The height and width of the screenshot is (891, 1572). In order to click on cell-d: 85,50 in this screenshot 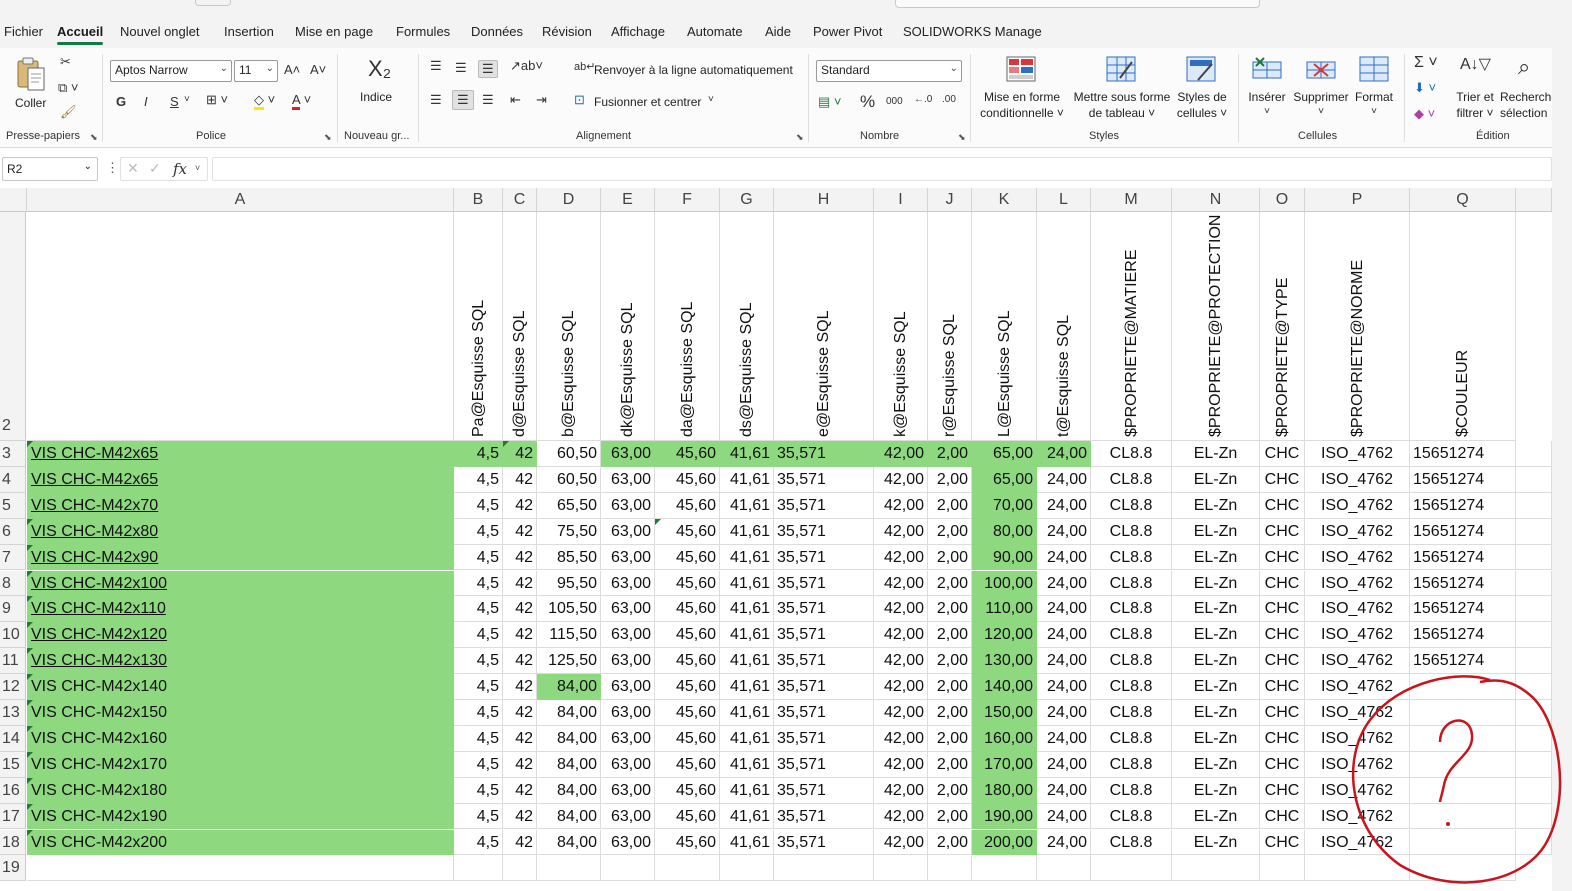, I will do `click(569, 557)`.